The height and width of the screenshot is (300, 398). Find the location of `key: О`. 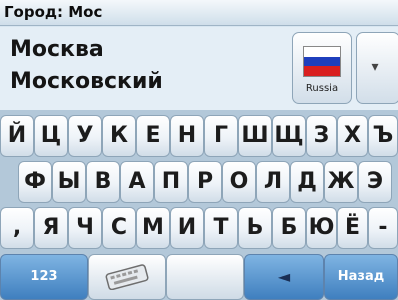

key: О is located at coordinates (239, 182).